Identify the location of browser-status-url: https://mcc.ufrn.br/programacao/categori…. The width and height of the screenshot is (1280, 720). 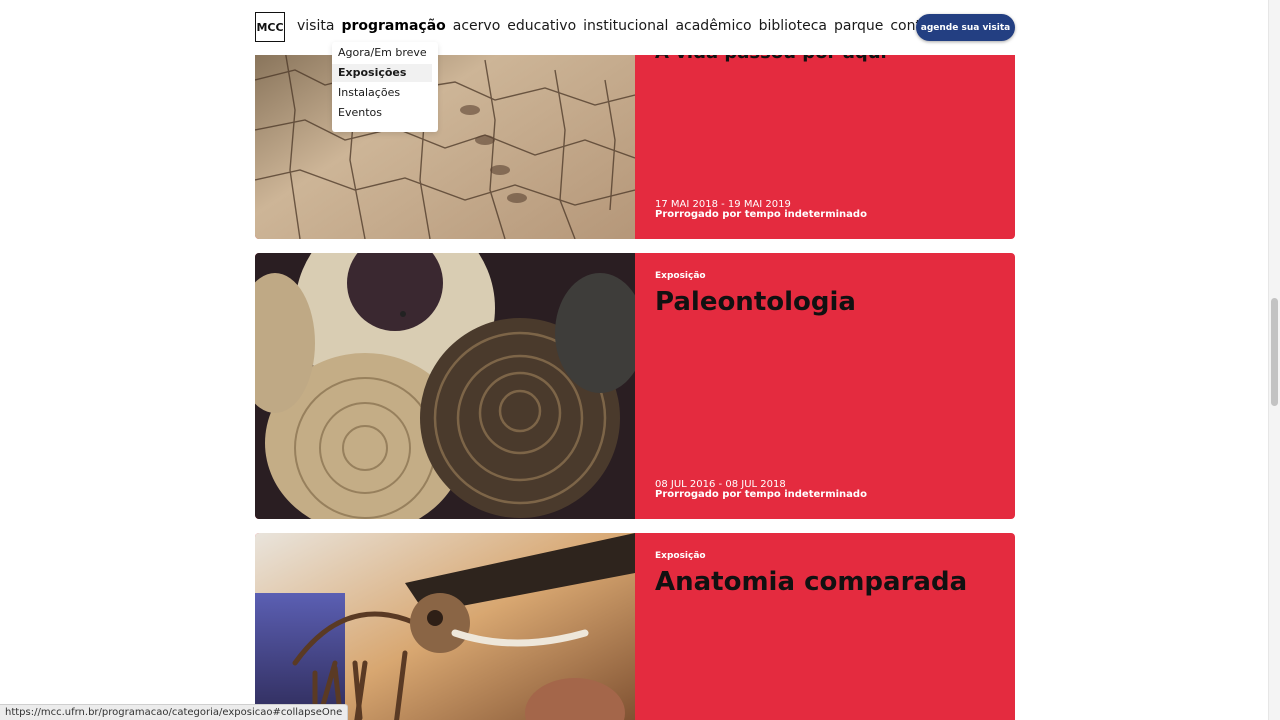
(174, 712).